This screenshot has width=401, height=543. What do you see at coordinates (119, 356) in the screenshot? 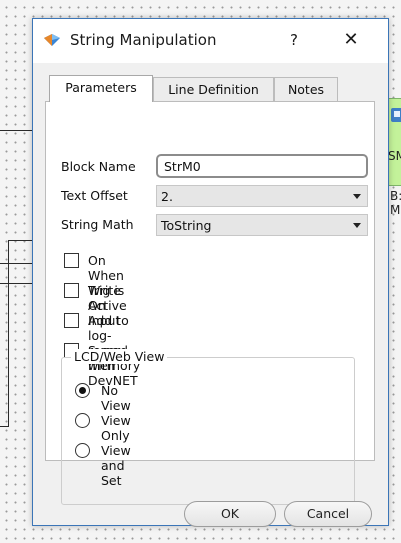
I see `lcd-web-view-title: LCD/Web View` at bounding box center [119, 356].